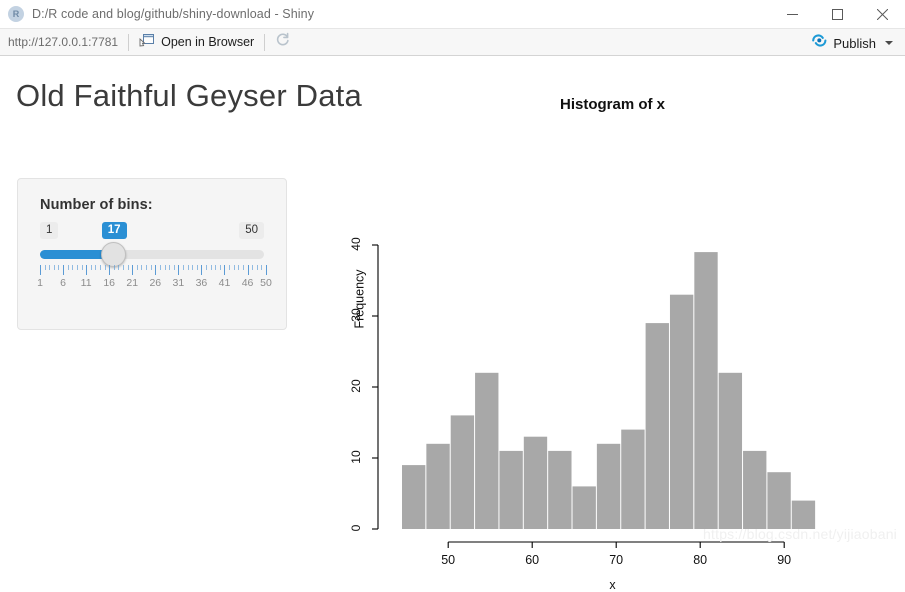  Describe the element at coordinates (132, 283) in the screenshot. I see `slider-tick-label: 21` at that location.